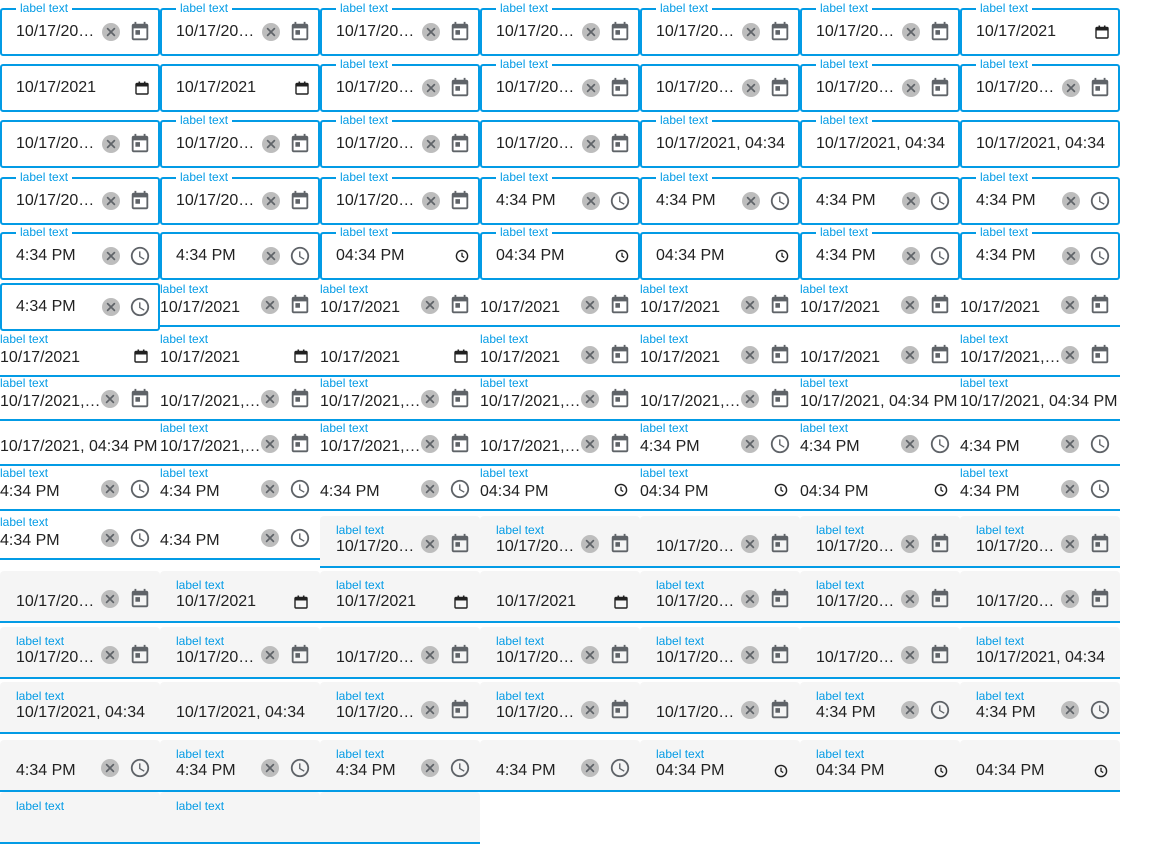 The width and height of the screenshot is (1169, 844). I want to click on time-field: 4:34 PM, so click(880, 201).